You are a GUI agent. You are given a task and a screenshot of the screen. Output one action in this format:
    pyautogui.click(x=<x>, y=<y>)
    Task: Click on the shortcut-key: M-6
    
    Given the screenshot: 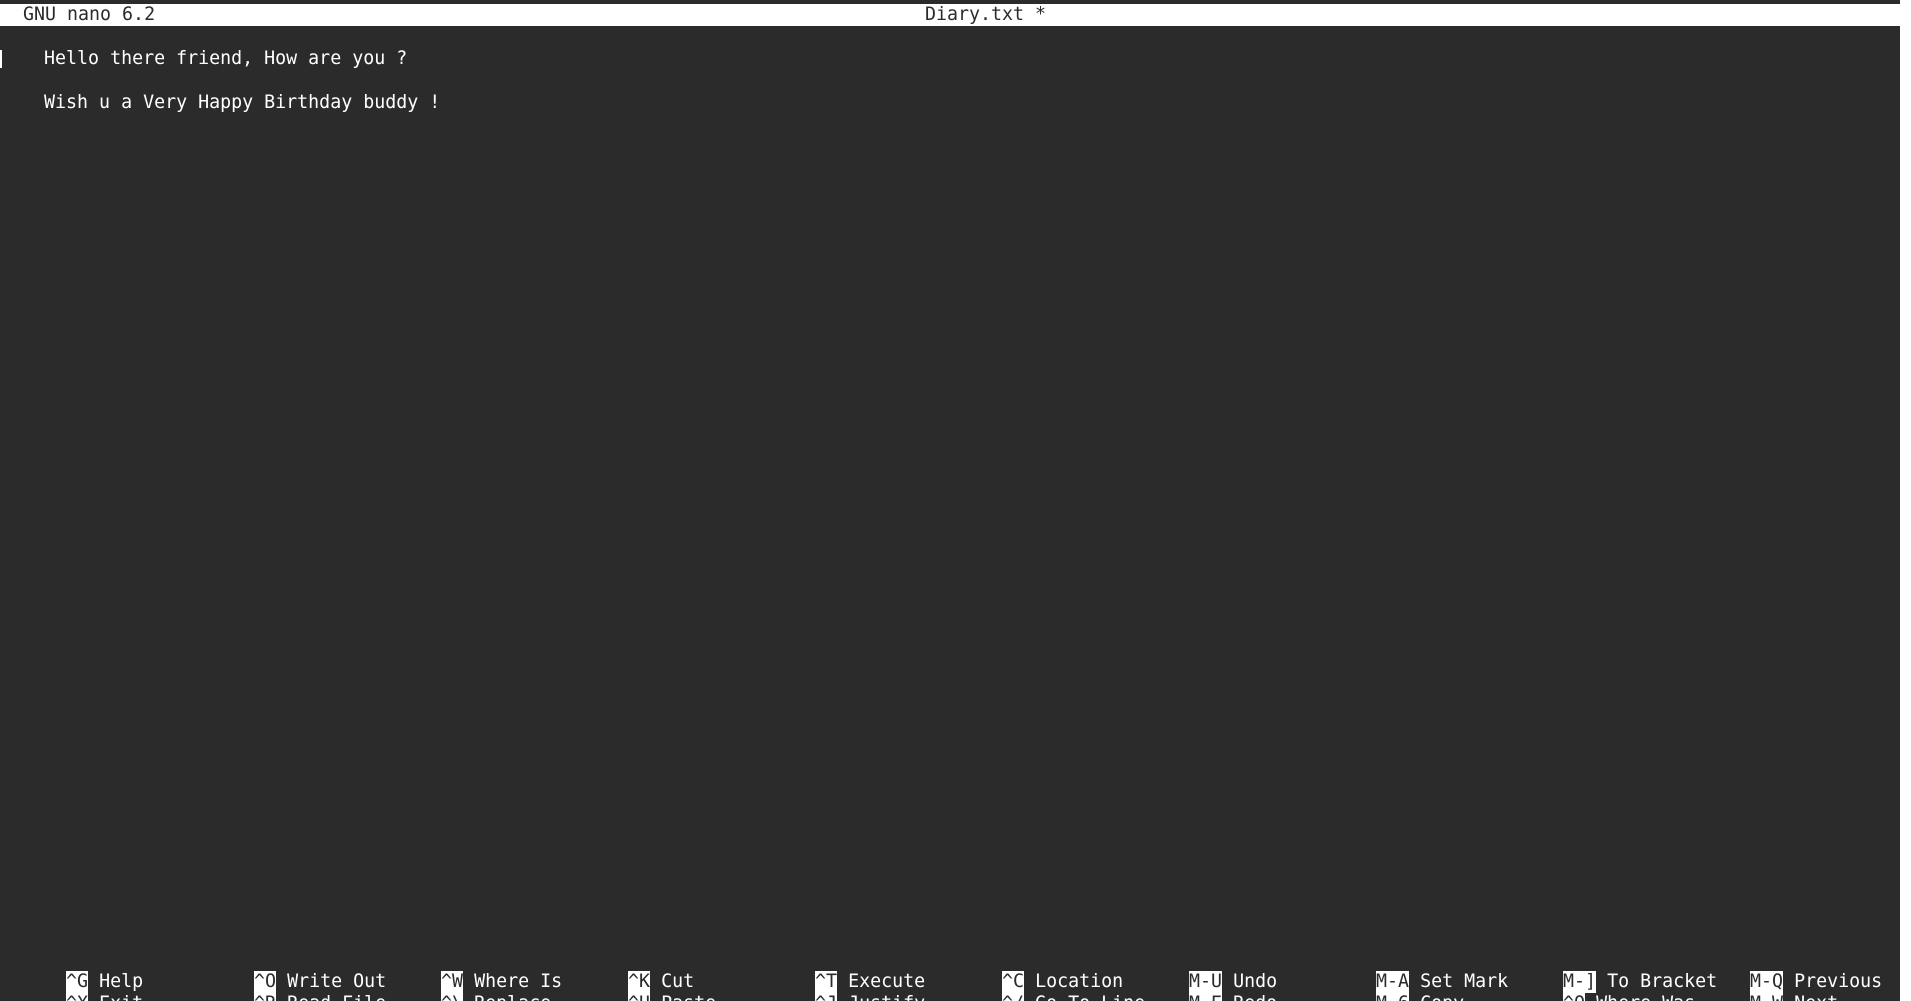 What is the action you would take?
    pyautogui.click(x=1393, y=997)
    